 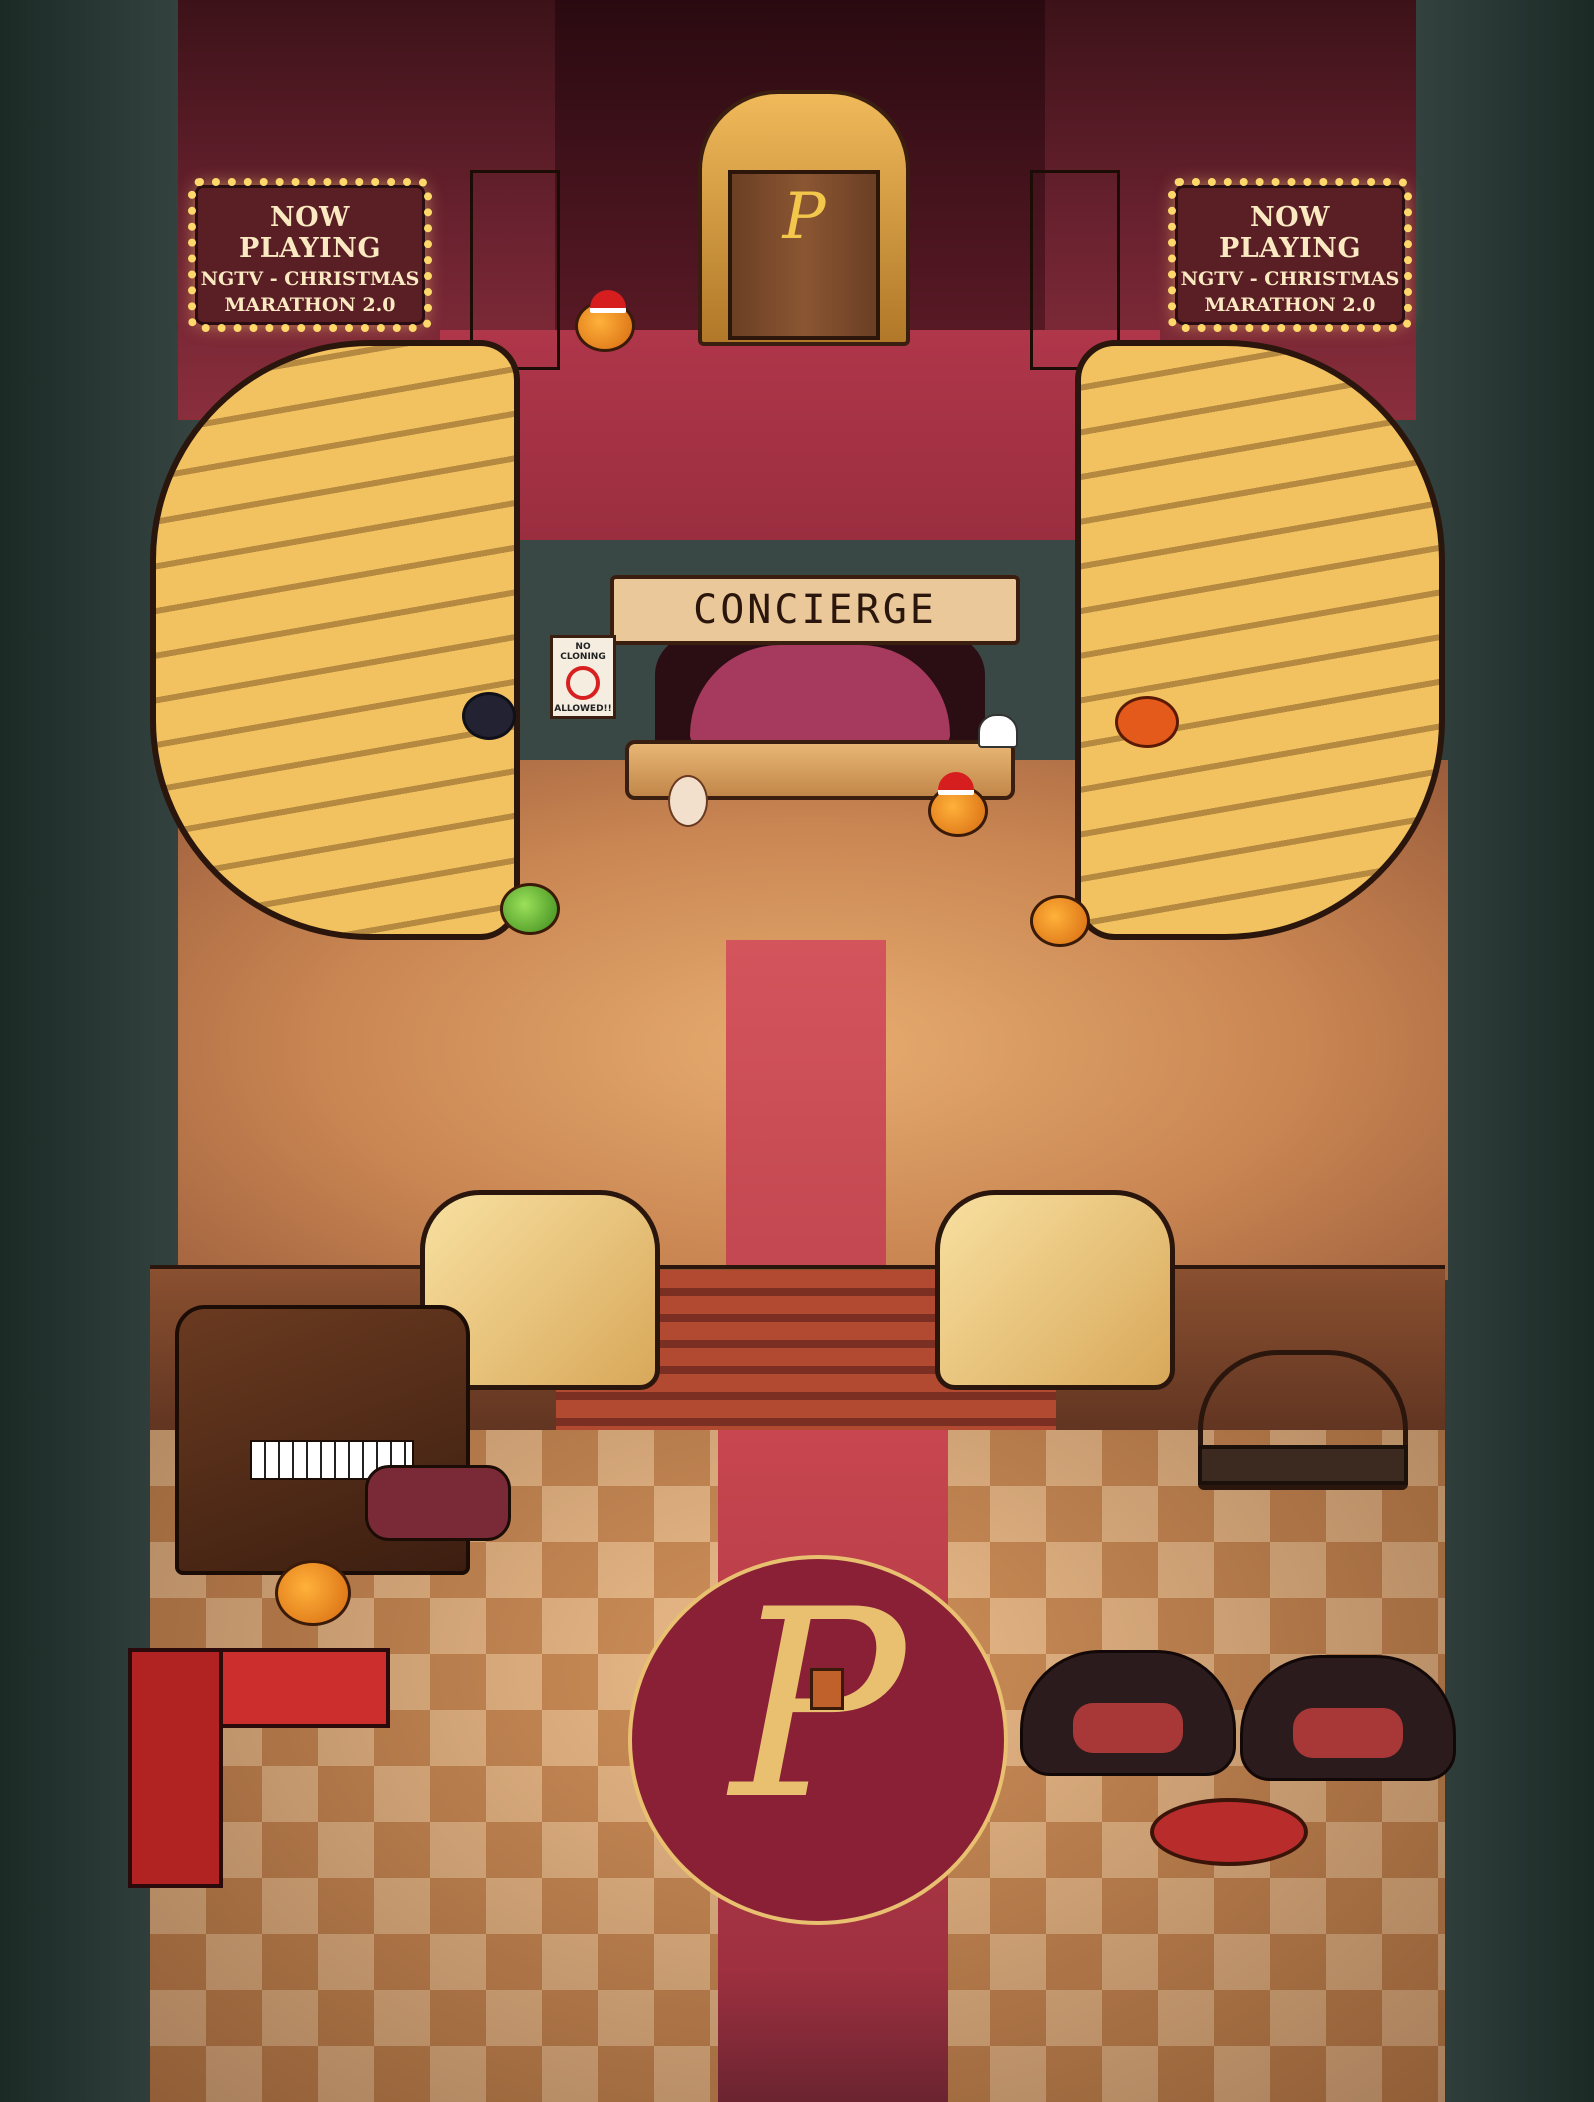 I want to click on coffee-table, so click(x=1229, y=1832).